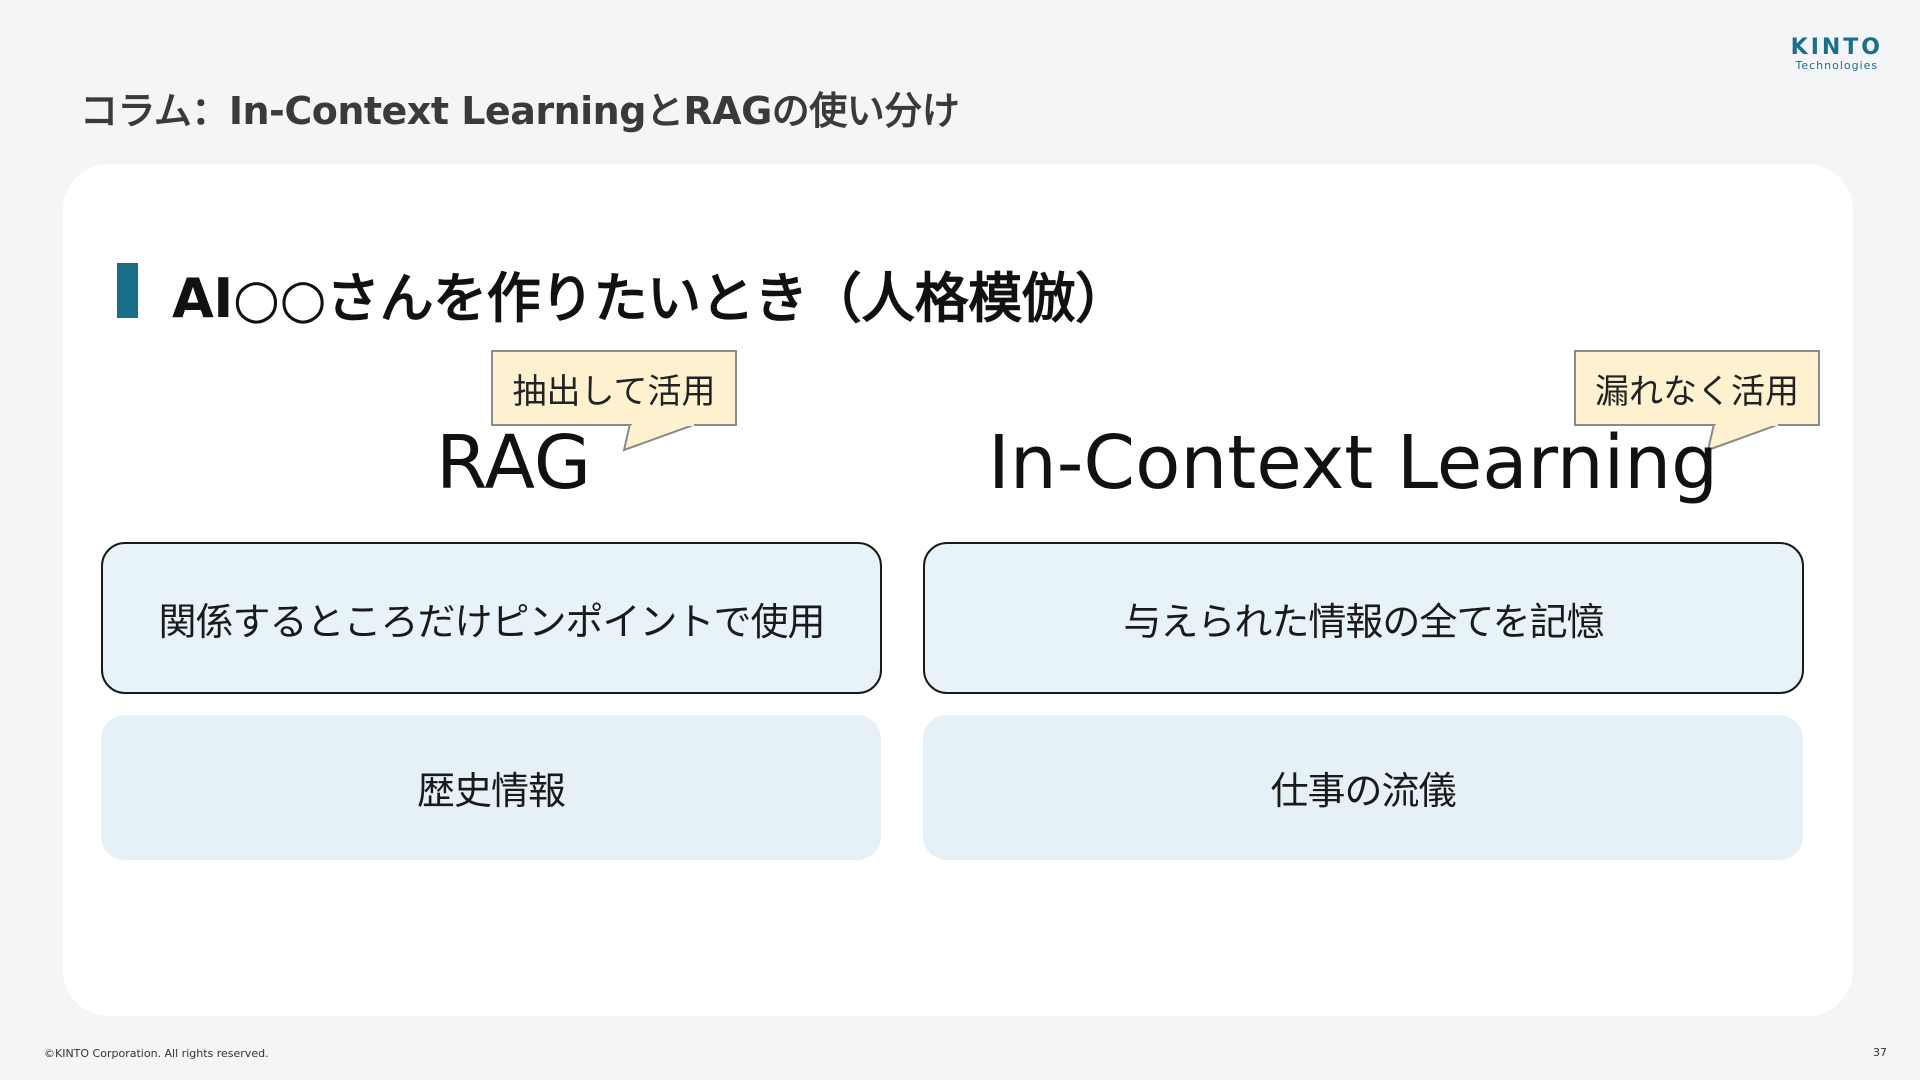 The width and height of the screenshot is (1920, 1080). I want to click on rag-callout: 抽出して活用, so click(614, 388).